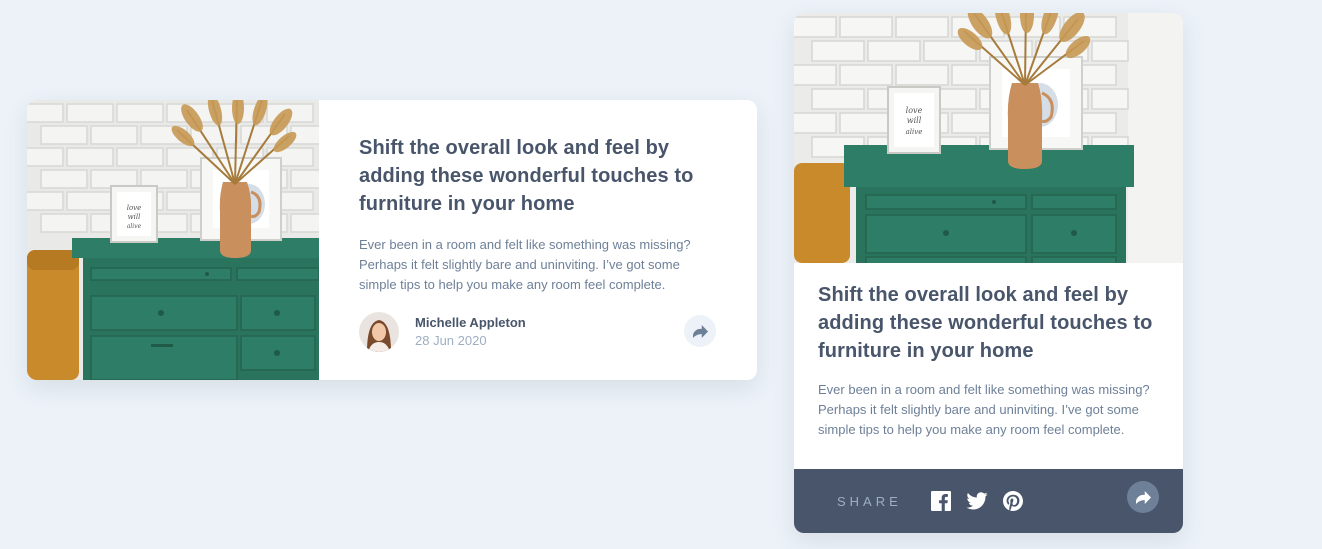 This screenshot has height=549, width=1322. I want to click on drawers-photo: love will alive, so click(173, 240).